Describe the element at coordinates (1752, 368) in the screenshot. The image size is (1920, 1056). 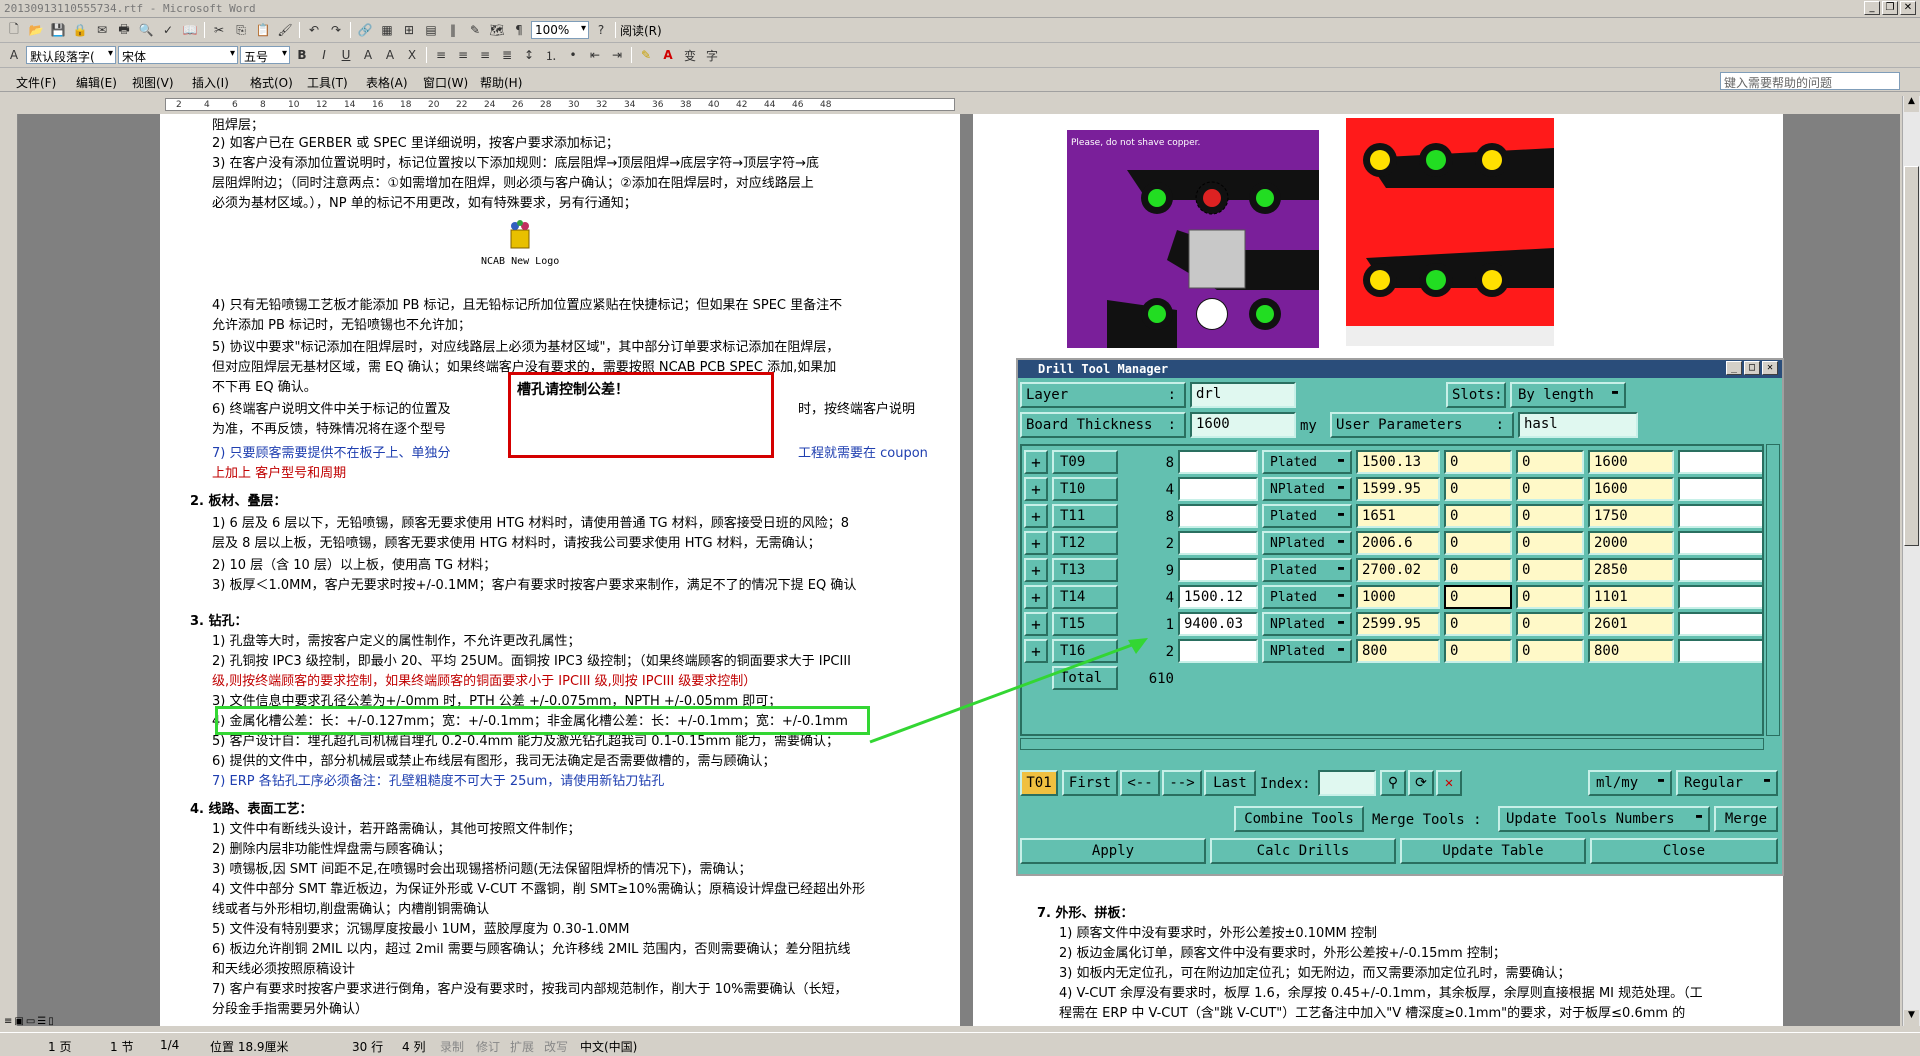
I see `dialog-maximize-button: □` at that location.